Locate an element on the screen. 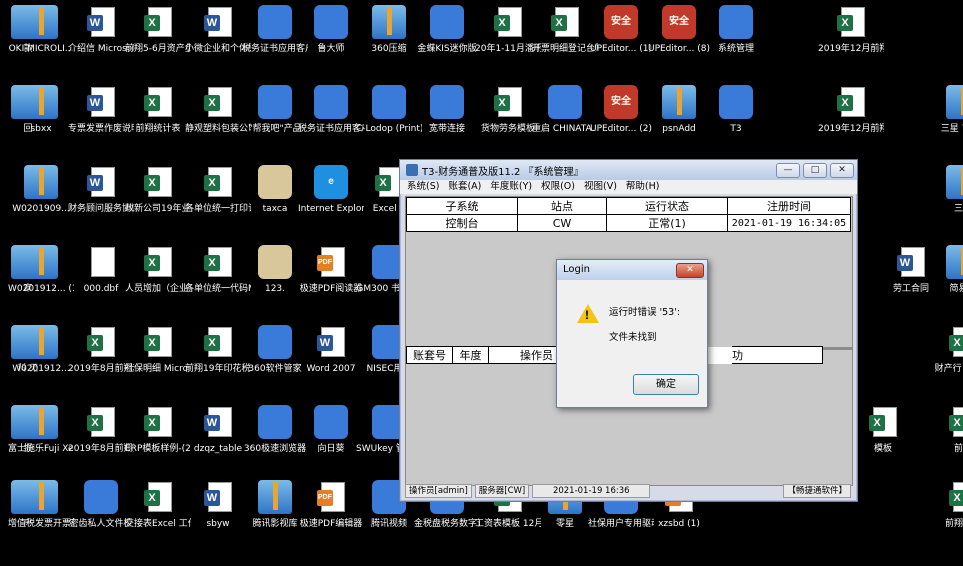 The image size is (963, 566). pdf-file-icon: PDF is located at coordinates (331, 497).